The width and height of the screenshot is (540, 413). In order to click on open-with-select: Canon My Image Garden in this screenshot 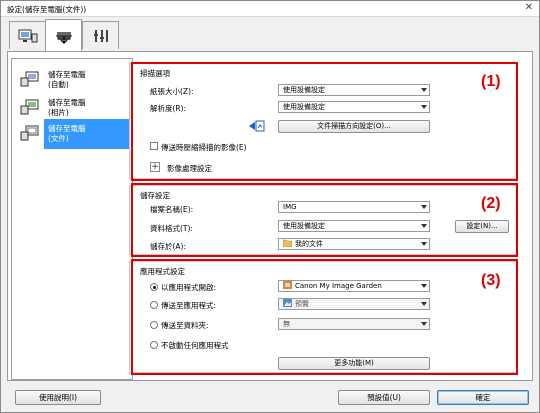, I will do `click(354, 286)`.